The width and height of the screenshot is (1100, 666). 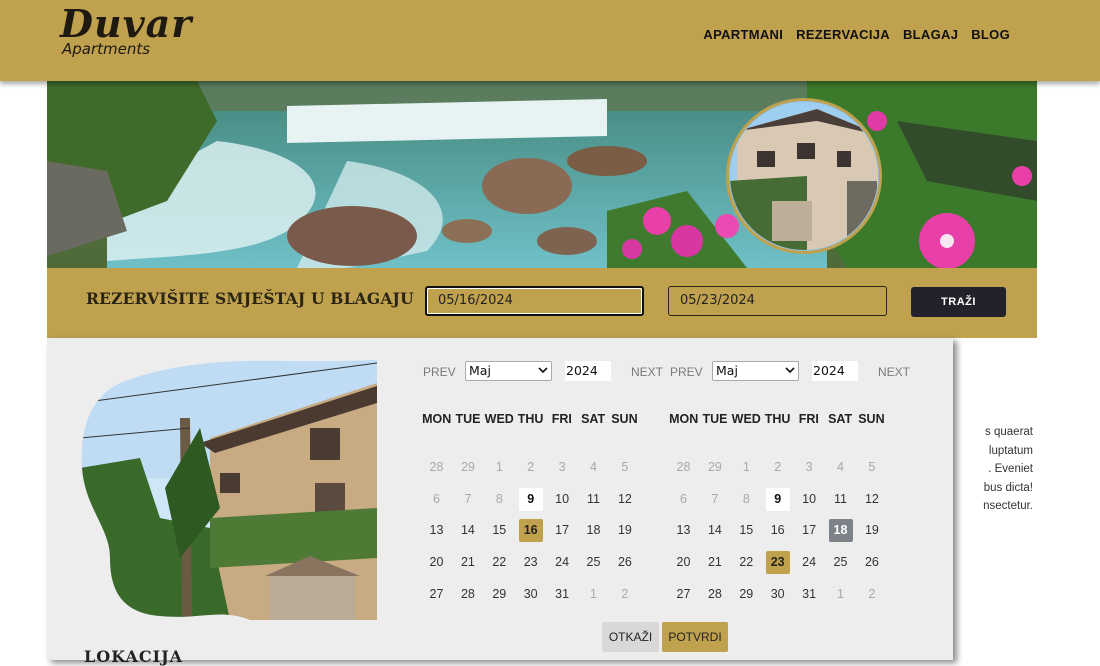 I want to click on calendar-nav: PREV Maj 2024 NEXT, so click(x=792, y=371).